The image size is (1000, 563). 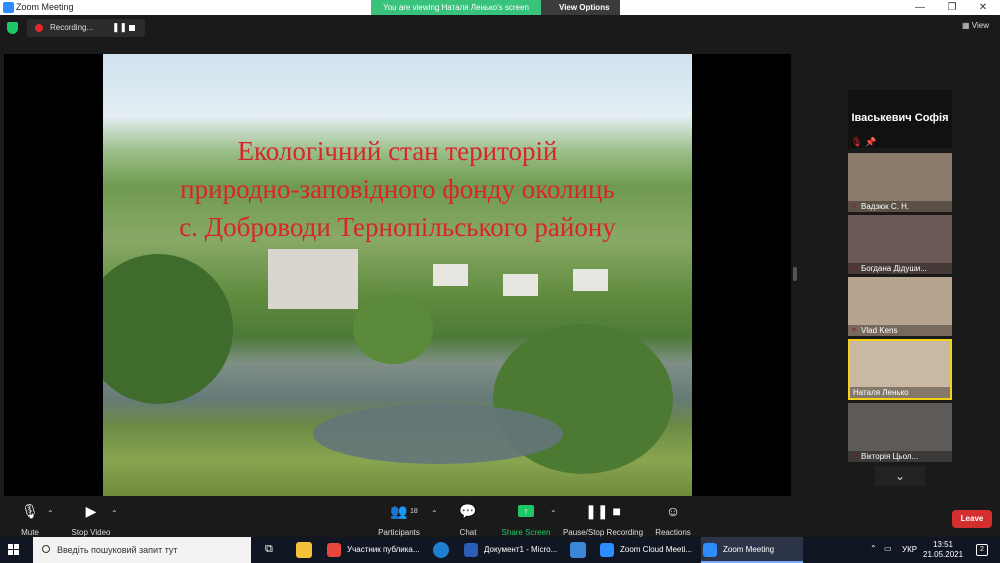 I want to click on reactions-label: Reactions, so click(x=673, y=532).